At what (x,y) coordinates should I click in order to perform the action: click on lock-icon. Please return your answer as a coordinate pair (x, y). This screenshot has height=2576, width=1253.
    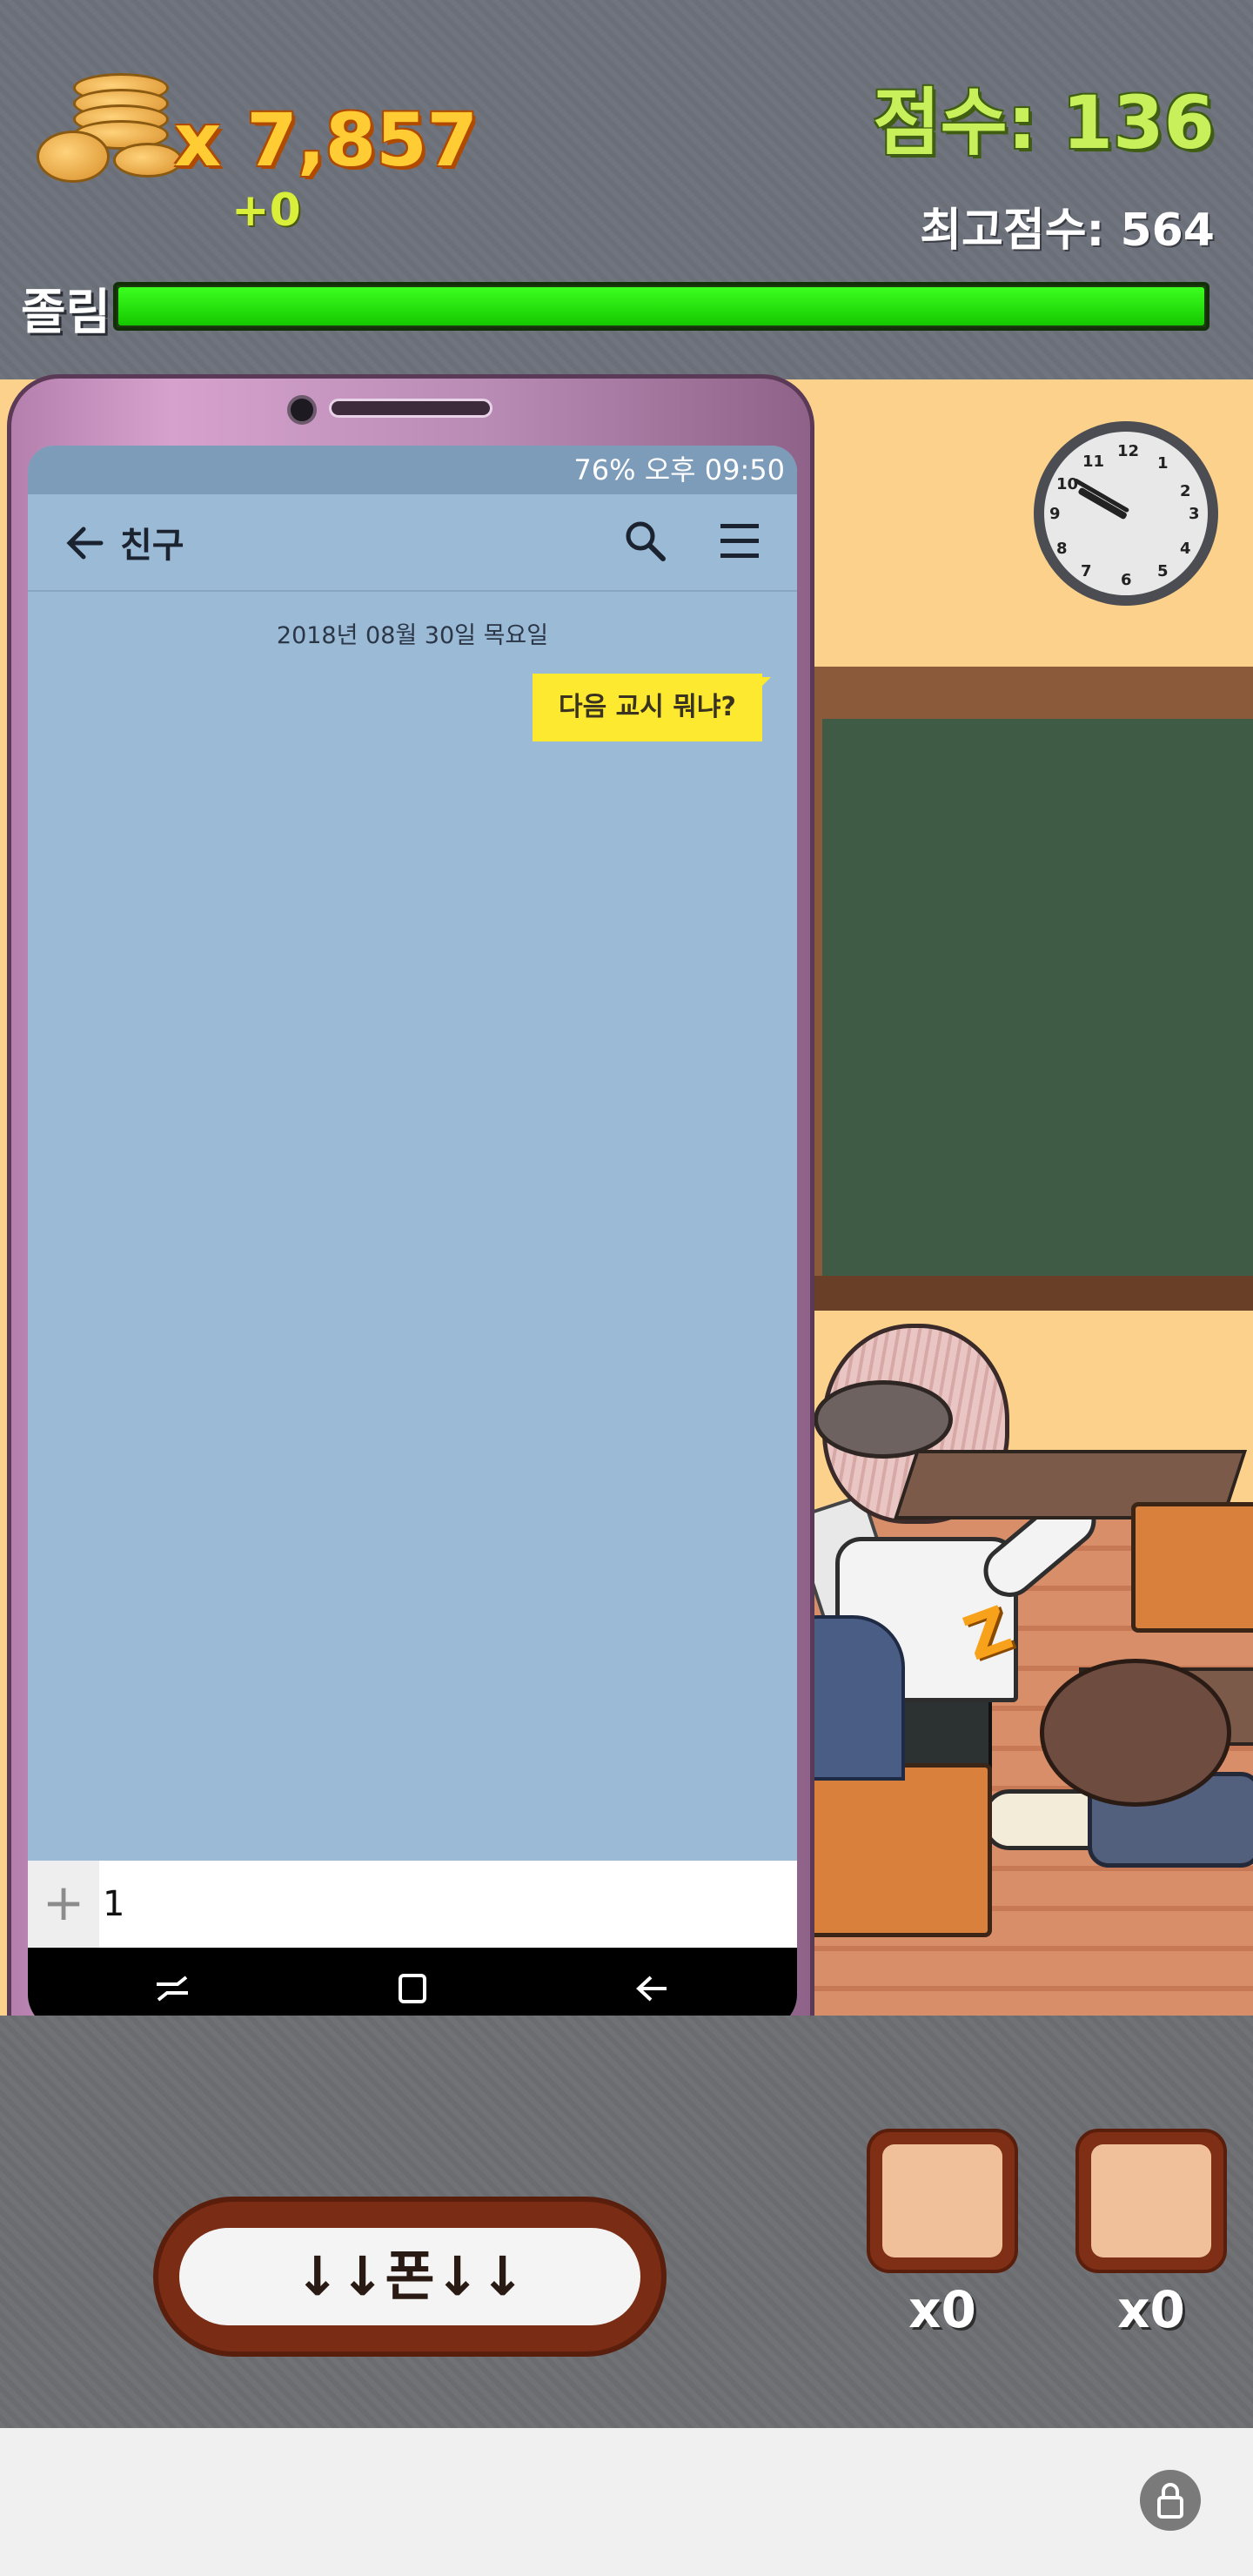
    Looking at the image, I should click on (1170, 2500).